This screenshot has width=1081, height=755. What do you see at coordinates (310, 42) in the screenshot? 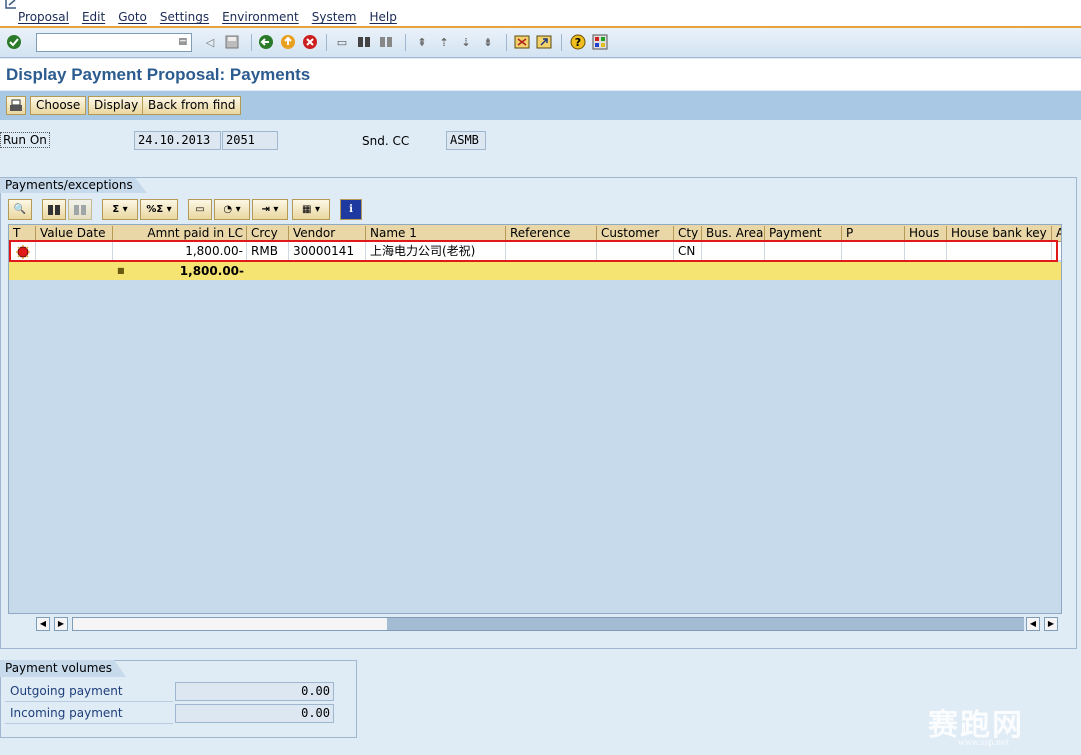
I see `cancel-icon` at bounding box center [310, 42].